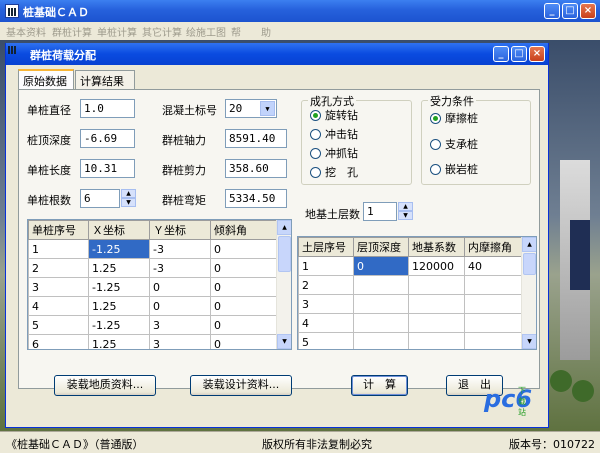 The image size is (600, 453). I want to click on app-icon, so click(12, 11).